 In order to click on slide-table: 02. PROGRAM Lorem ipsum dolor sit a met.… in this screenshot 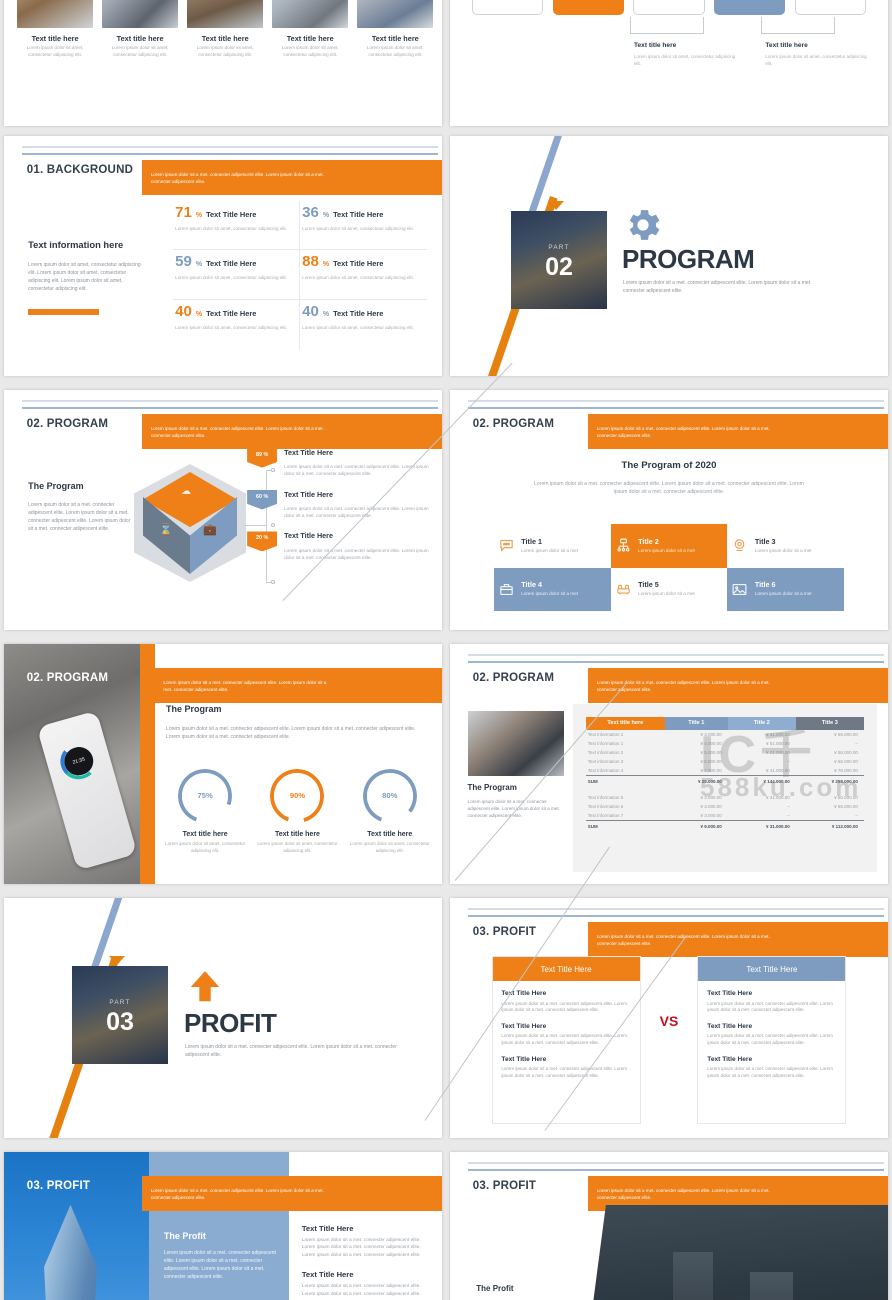, I will do `click(669, 764)`.